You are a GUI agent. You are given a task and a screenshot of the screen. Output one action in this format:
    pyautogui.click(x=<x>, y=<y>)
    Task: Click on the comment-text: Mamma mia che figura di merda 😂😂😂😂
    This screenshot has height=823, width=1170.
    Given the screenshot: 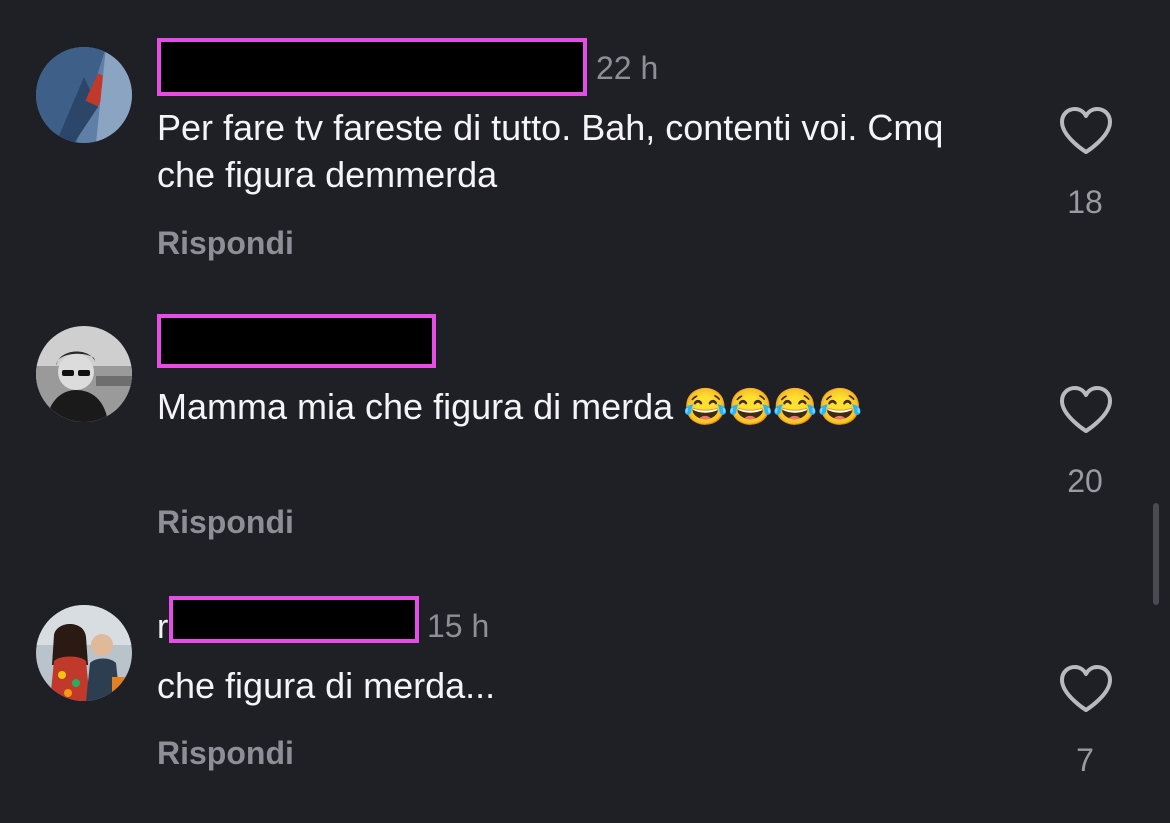 What is the action you would take?
    pyautogui.click(x=510, y=406)
    